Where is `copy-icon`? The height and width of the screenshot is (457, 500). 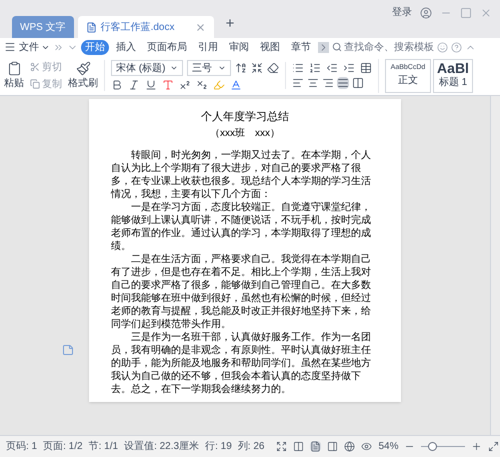
copy-icon is located at coordinates (35, 84).